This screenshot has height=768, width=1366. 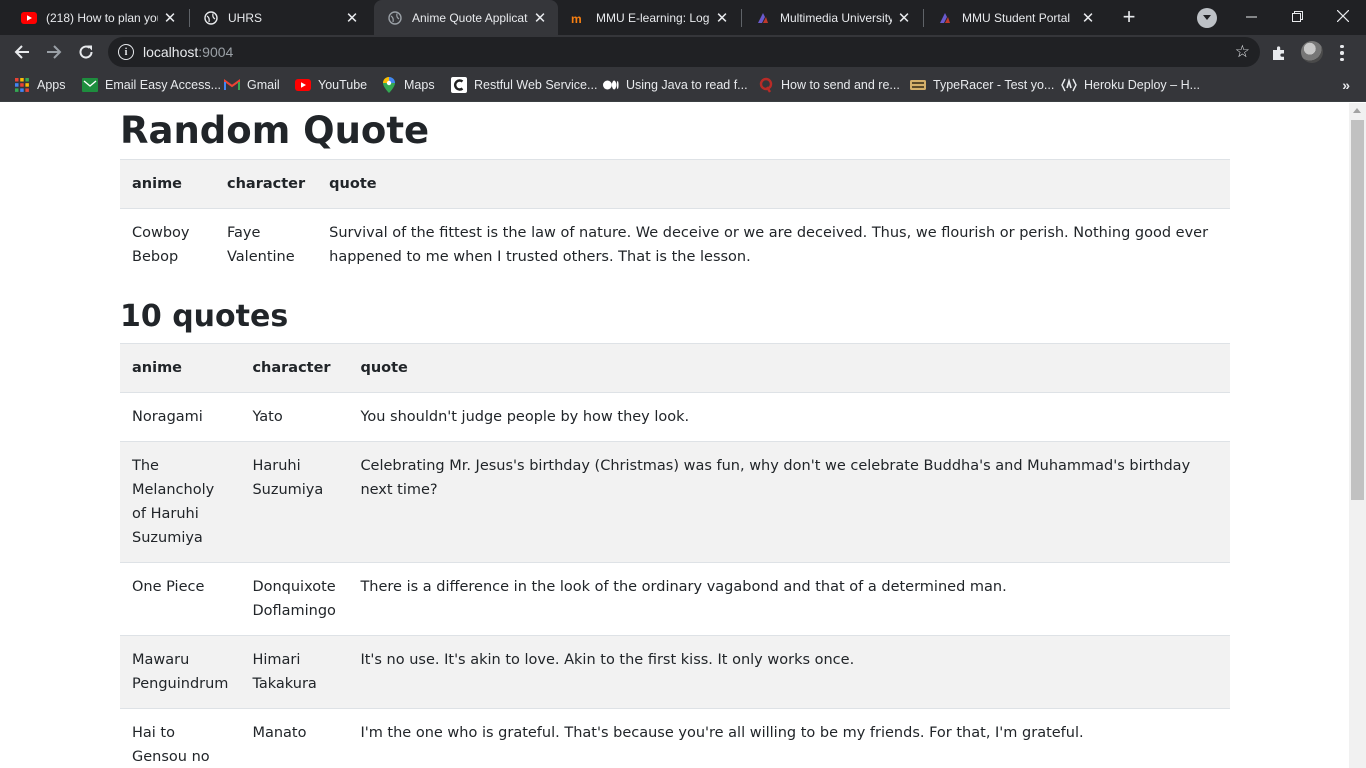 What do you see at coordinates (294, 672) in the screenshot?
I see `character-cell: Himari Takakura` at bounding box center [294, 672].